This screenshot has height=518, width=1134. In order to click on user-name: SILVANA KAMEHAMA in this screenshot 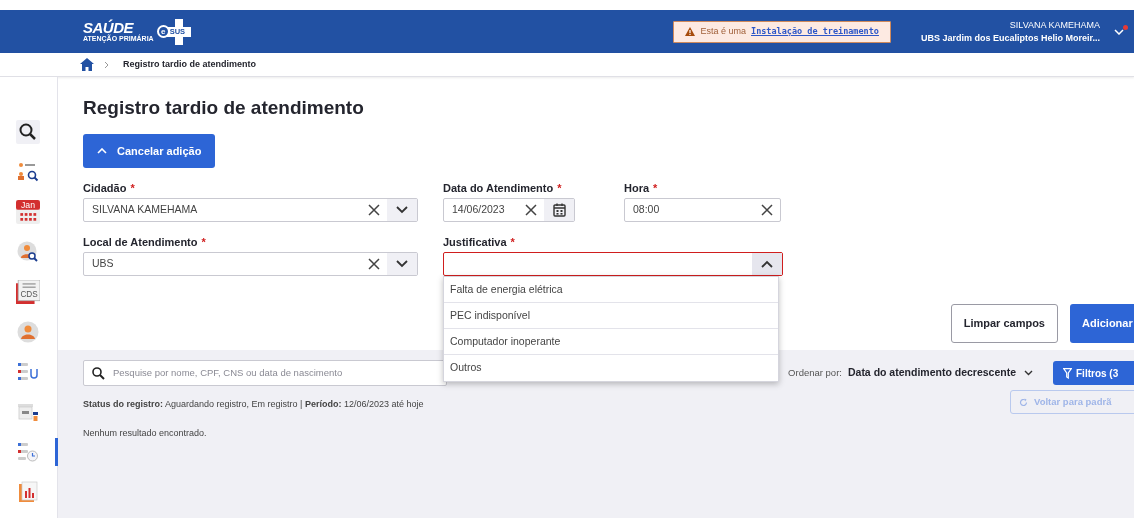, I will do `click(1054, 25)`.